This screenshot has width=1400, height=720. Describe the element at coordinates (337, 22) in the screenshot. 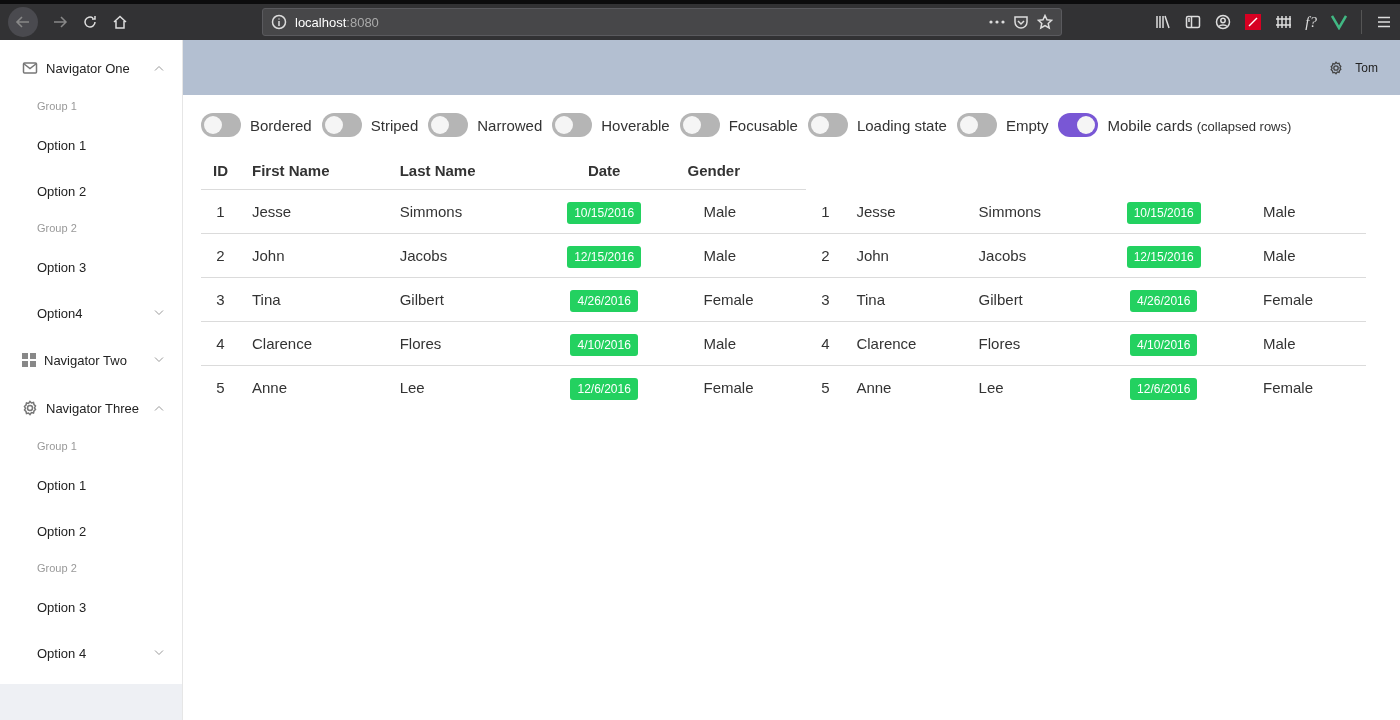

I see `url-text: localhost:8080` at that location.